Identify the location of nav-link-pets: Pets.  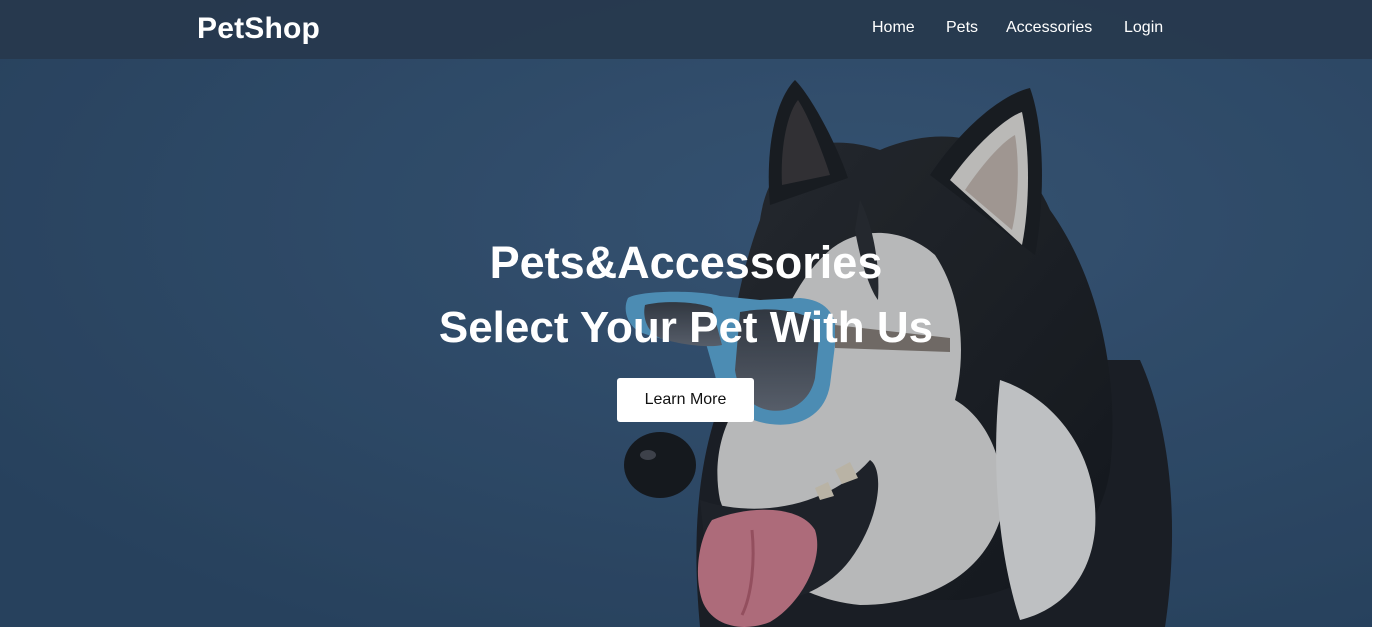
(962, 28).